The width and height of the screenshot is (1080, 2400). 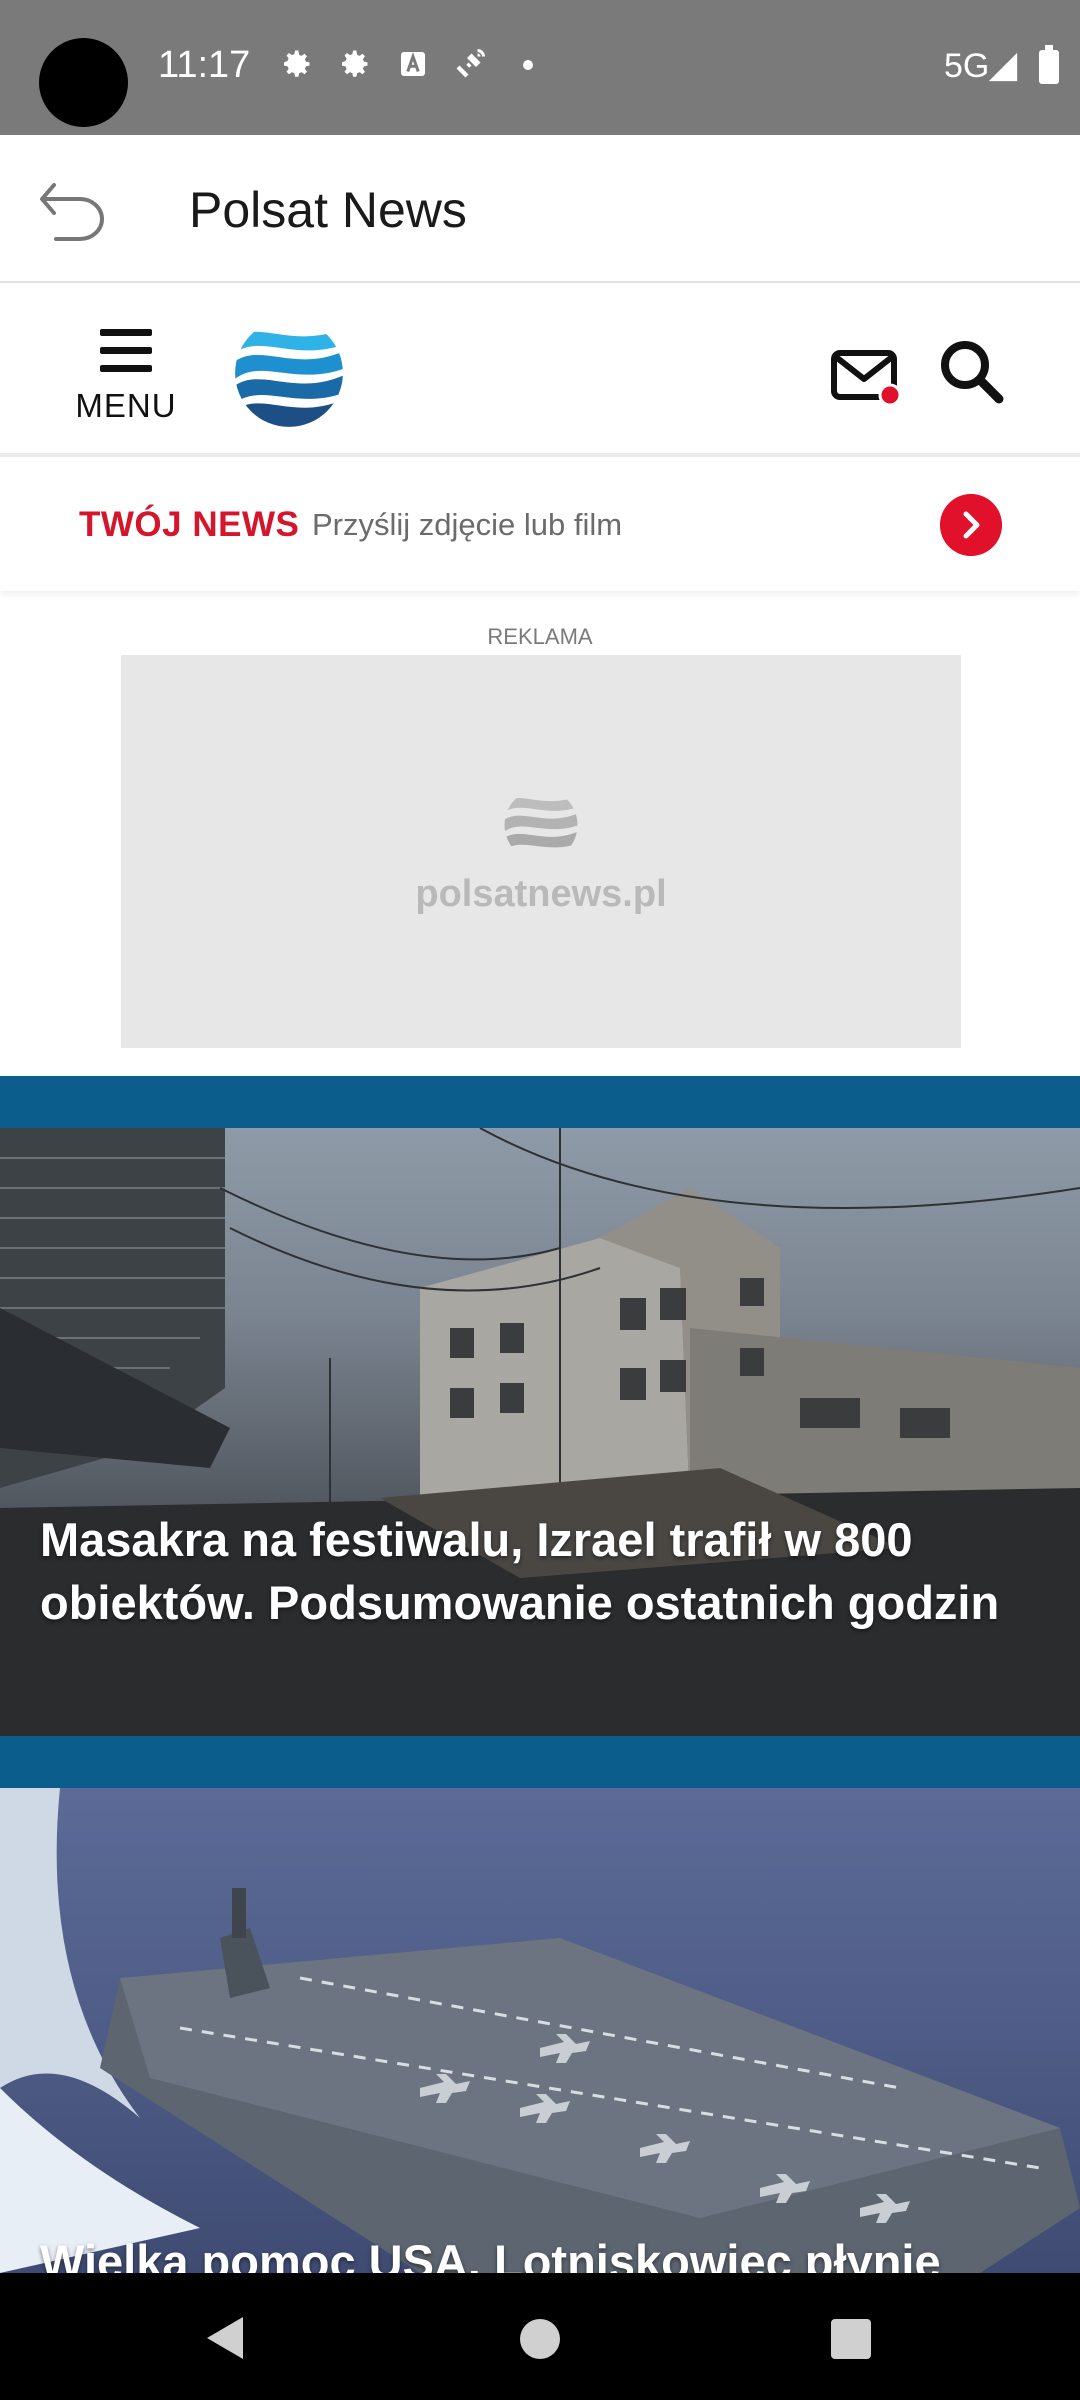 What do you see at coordinates (467, 524) in the screenshot?
I see `twoj-news-text: Przyślij zdjęcie lub film` at bounding box center [467, 524].